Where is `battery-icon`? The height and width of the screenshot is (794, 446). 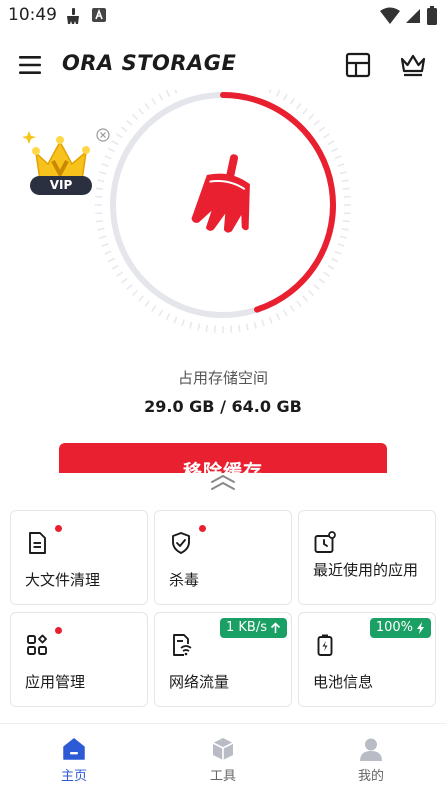
battery-icon is located at coordinates (325, 645).